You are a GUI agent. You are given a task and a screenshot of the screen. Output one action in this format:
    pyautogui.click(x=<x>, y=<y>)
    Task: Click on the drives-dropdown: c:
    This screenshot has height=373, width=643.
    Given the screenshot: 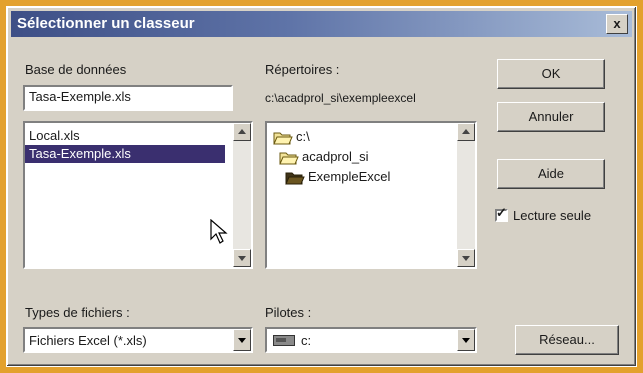 What is the action you would take?
    pyautogui.click(x=371, y=340)
    